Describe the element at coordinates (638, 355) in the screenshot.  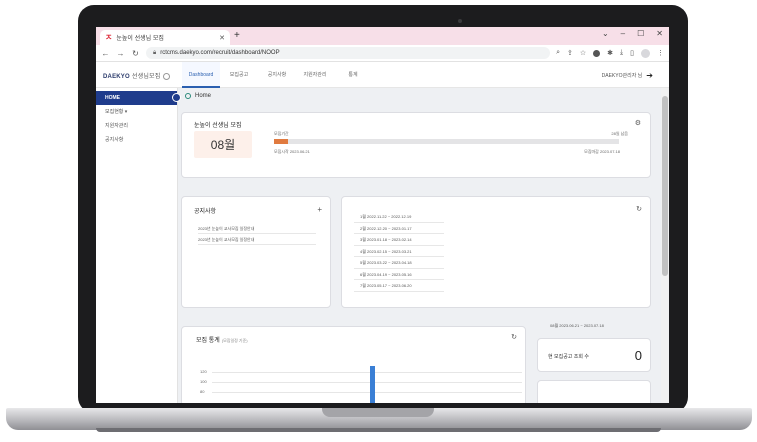
I see `views-value: 0` at that location.